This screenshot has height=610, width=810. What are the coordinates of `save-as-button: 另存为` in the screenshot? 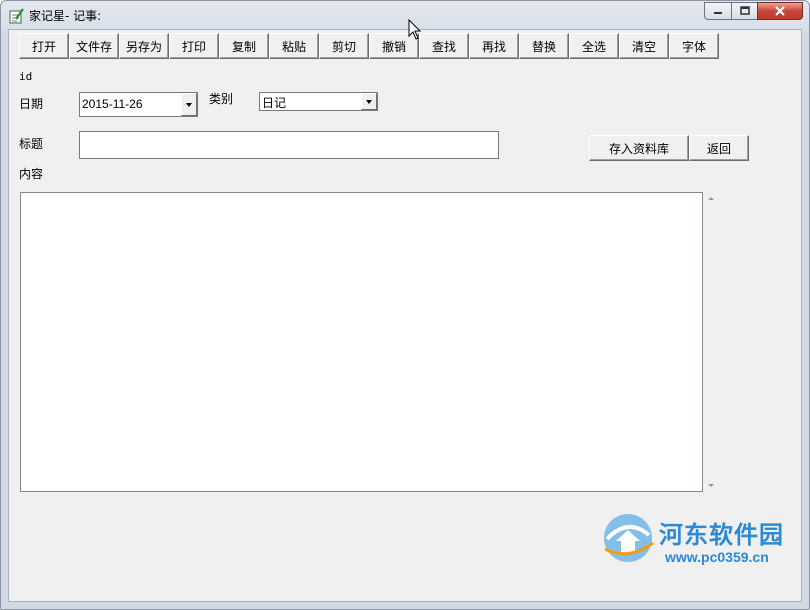 It's located at (144, 46).